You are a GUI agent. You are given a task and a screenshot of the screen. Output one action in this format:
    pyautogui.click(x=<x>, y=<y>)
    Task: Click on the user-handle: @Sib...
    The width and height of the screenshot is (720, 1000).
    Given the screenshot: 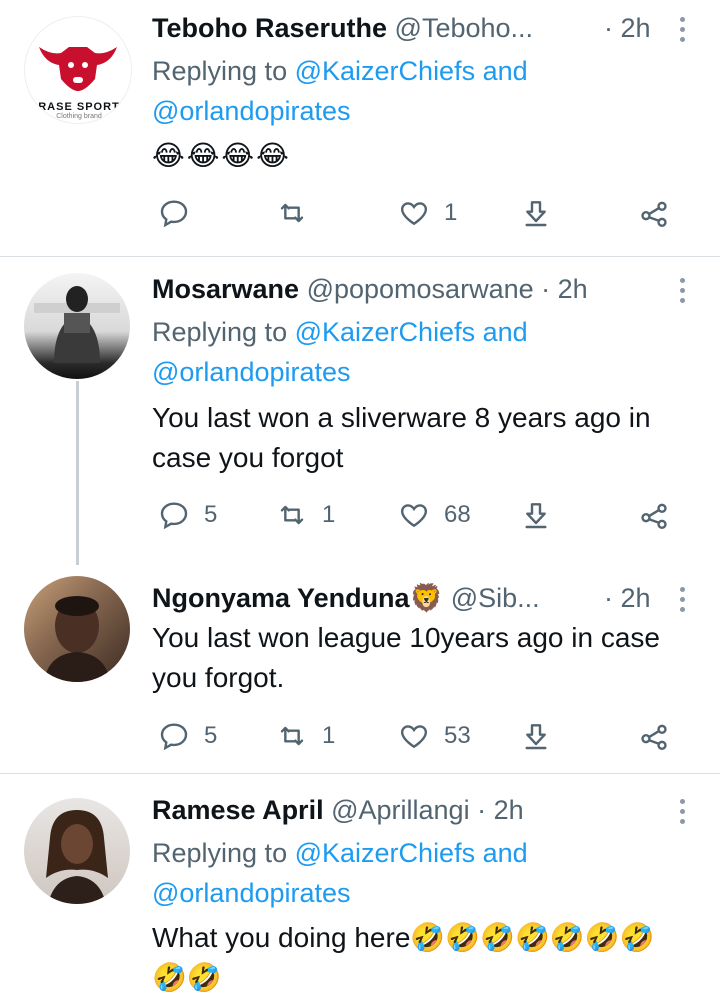 What is the action you would take?
    pyautogui.click(x=495, y=598)
    